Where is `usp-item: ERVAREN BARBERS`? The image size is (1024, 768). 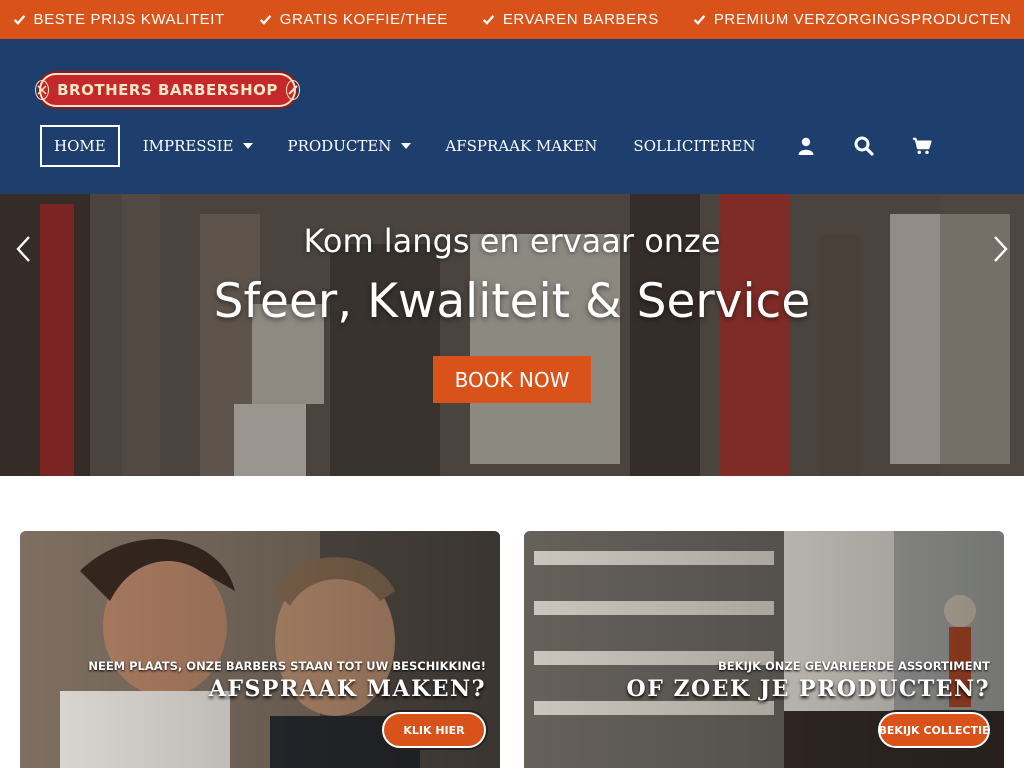 usp-item: ERVAREN BARBERS is located at coordinates (570, 19).